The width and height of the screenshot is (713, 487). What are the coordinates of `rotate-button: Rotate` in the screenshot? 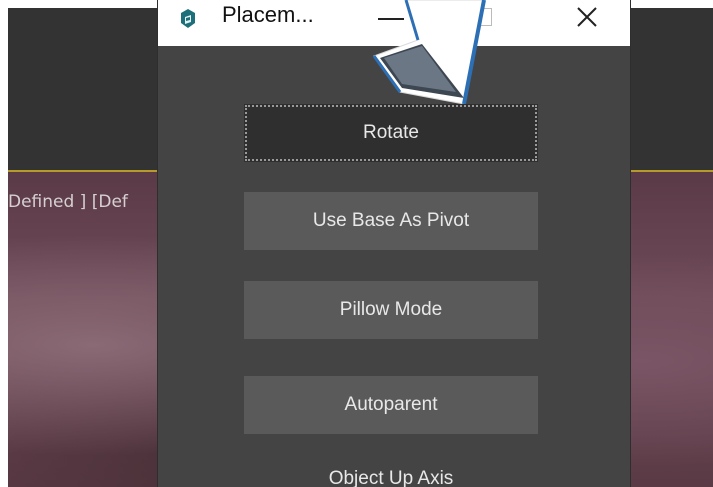 It's located at (391, 133).